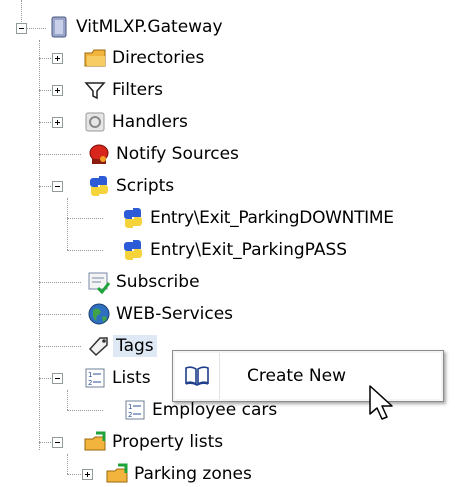  What do you see at coordinates (131, 378) in the screenshot?
I see `tree-node-lists: Lists` at bounding box center [131, 378].